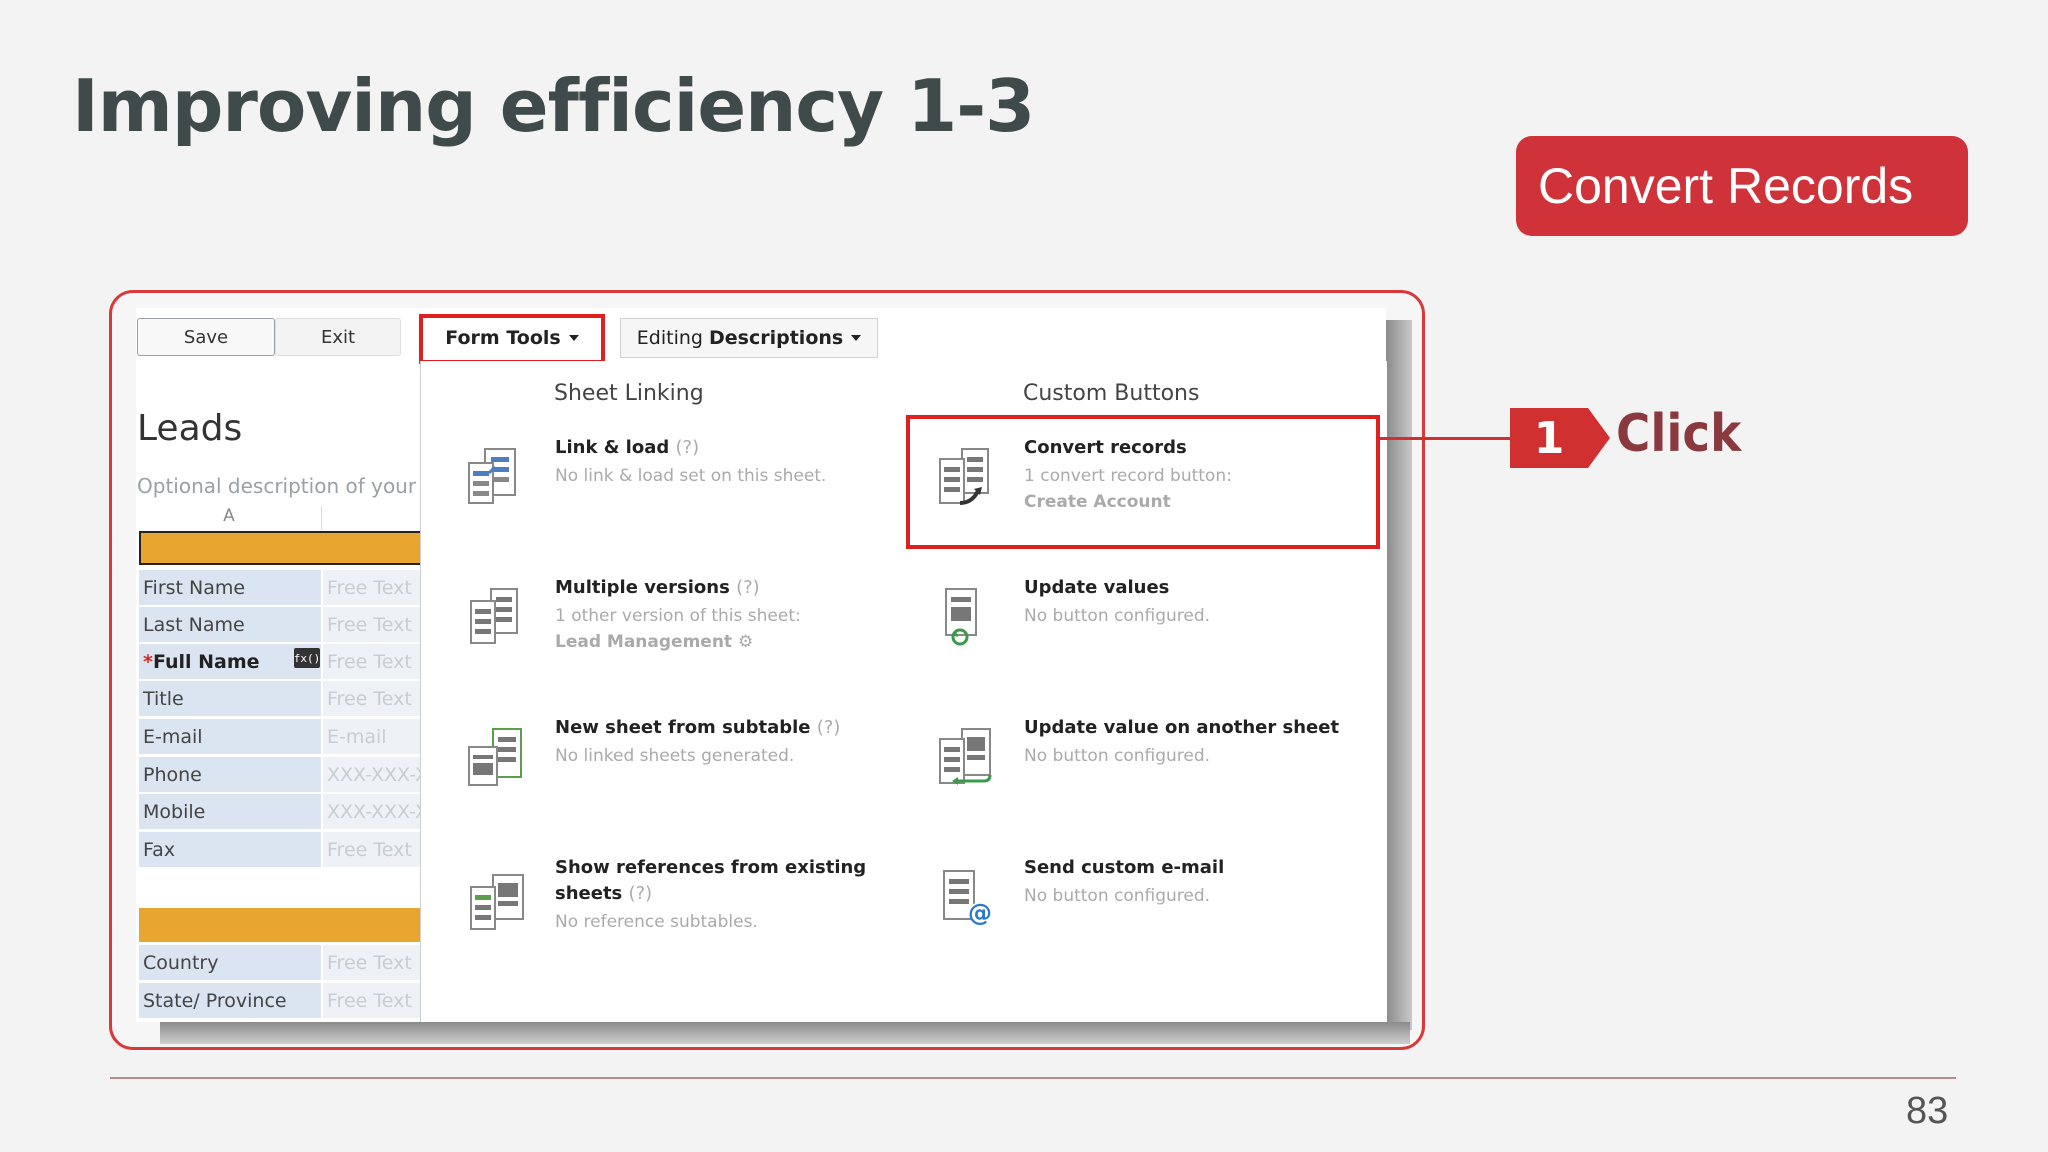  I want to click on form-tools-highlight, so click(512, 339).